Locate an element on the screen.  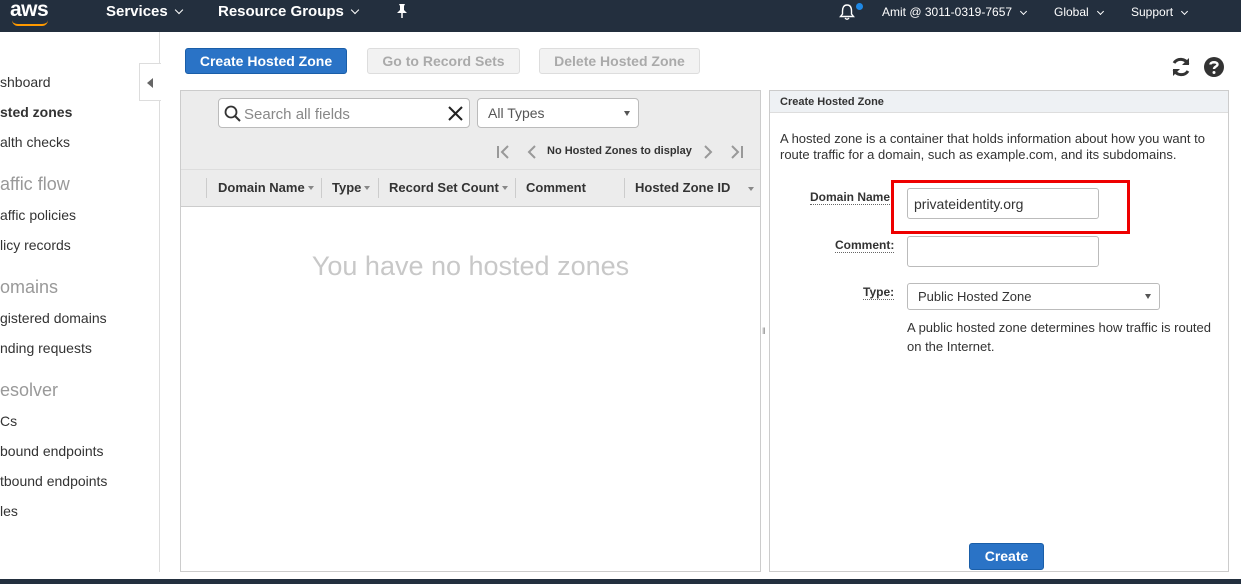
panel-title: Create Hosted Zone is located at coordinates (999, 102).